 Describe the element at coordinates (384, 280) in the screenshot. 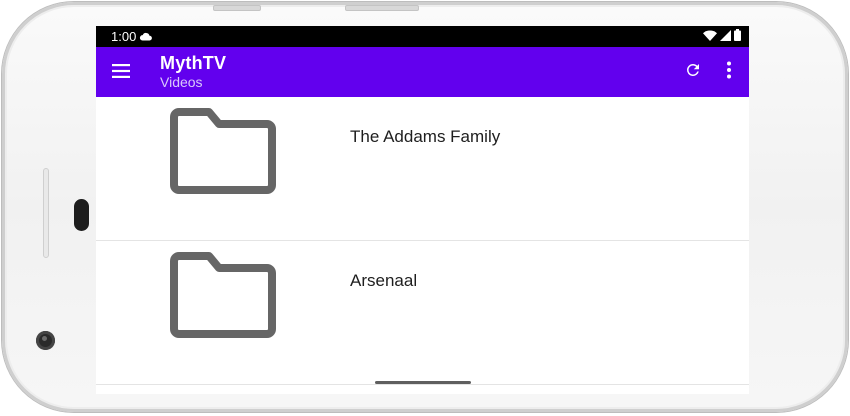

I see `list-item-label: Arsenaal` at that location.